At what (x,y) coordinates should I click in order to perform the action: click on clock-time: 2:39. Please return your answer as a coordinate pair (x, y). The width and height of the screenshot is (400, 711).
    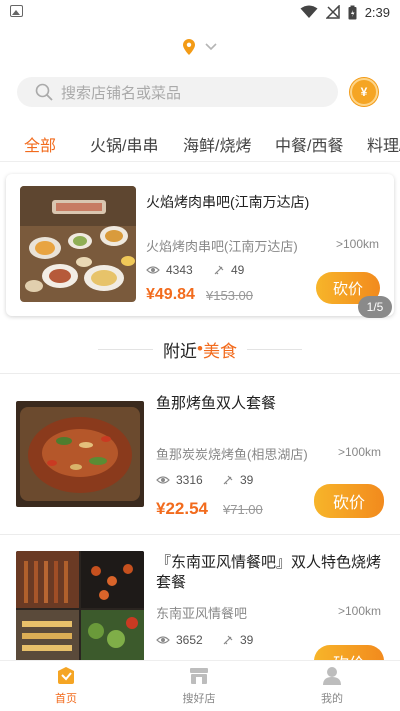
    Looking at the image, I should click on (377, 12).